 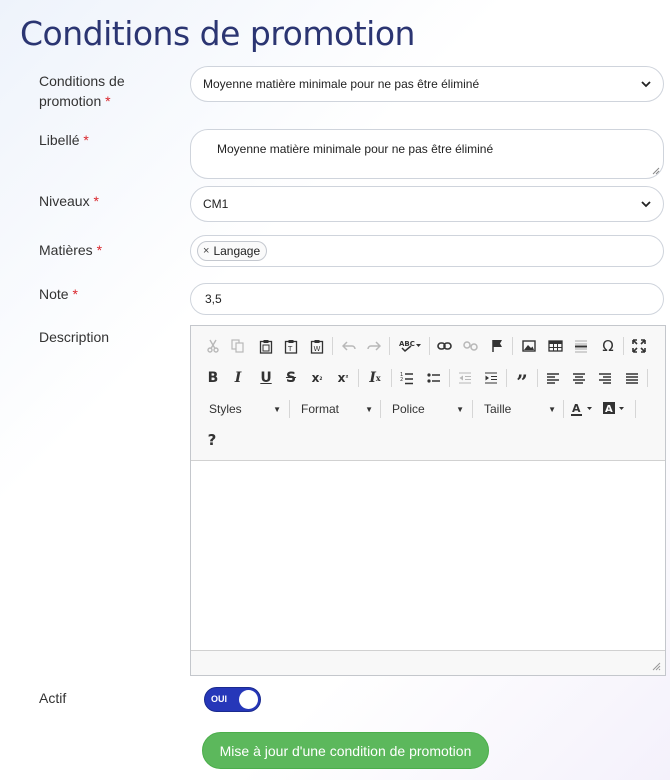 I want to click on special-char-icon: Ω, so click(x=608, y=346).